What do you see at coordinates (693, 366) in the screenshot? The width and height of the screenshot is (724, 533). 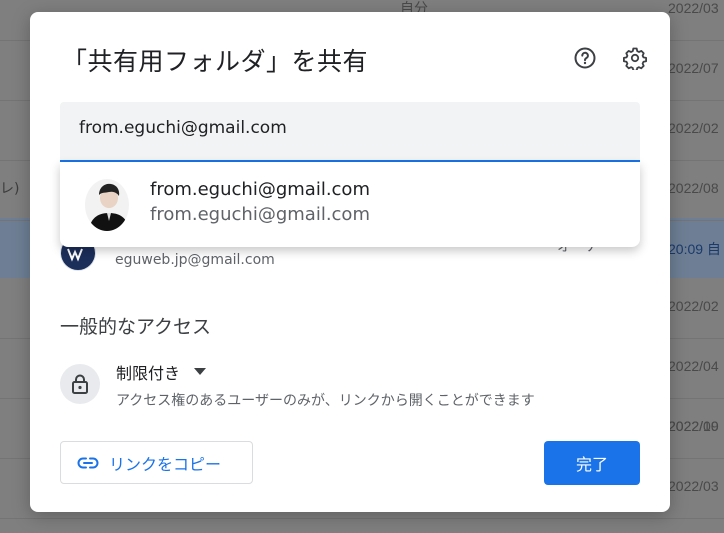 I see `background-date: 2022/04` at bounding box center [693, 366].